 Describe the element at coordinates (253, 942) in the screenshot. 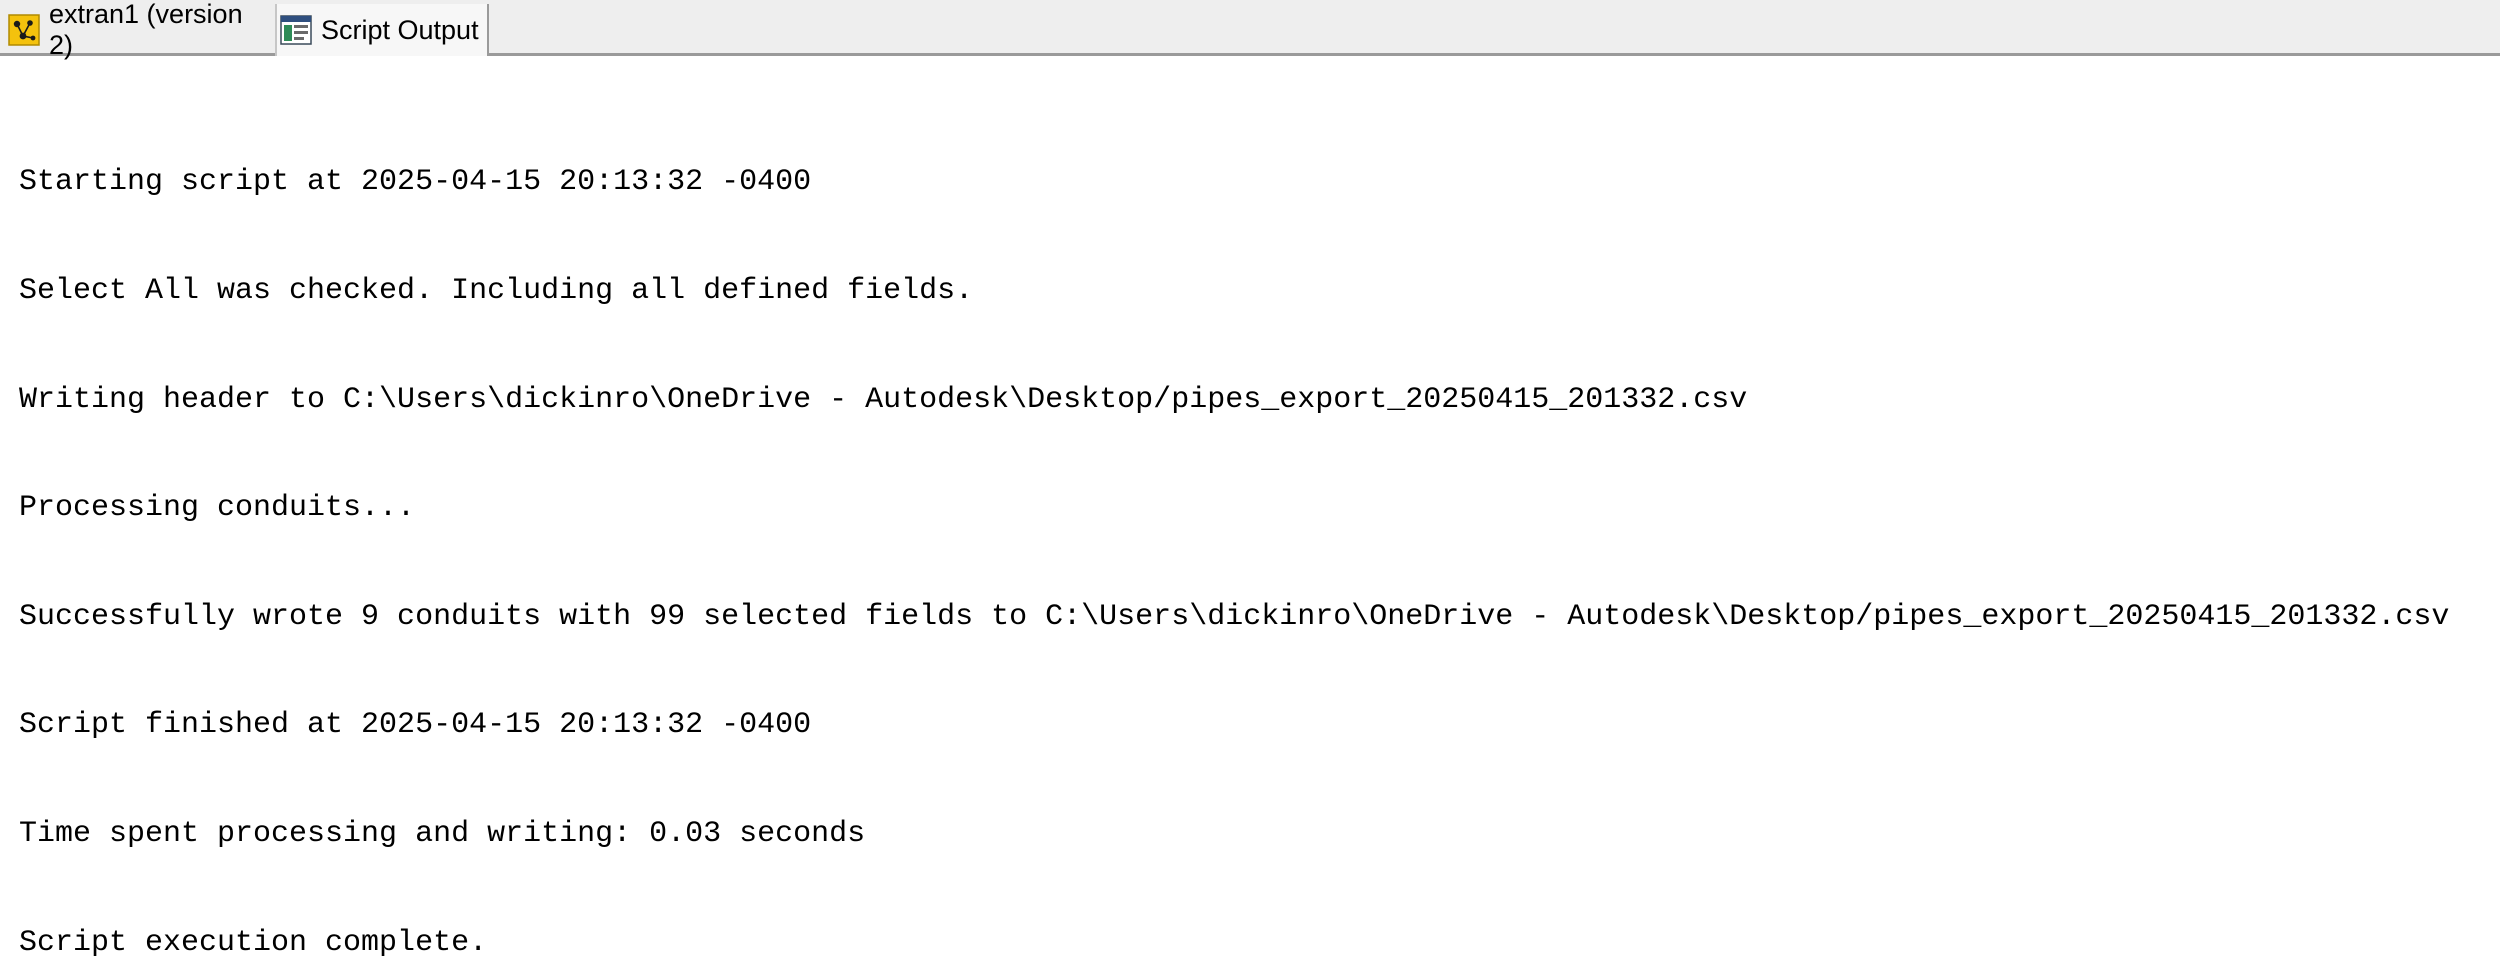

I see `output-line: Script execution complete.` at that location.